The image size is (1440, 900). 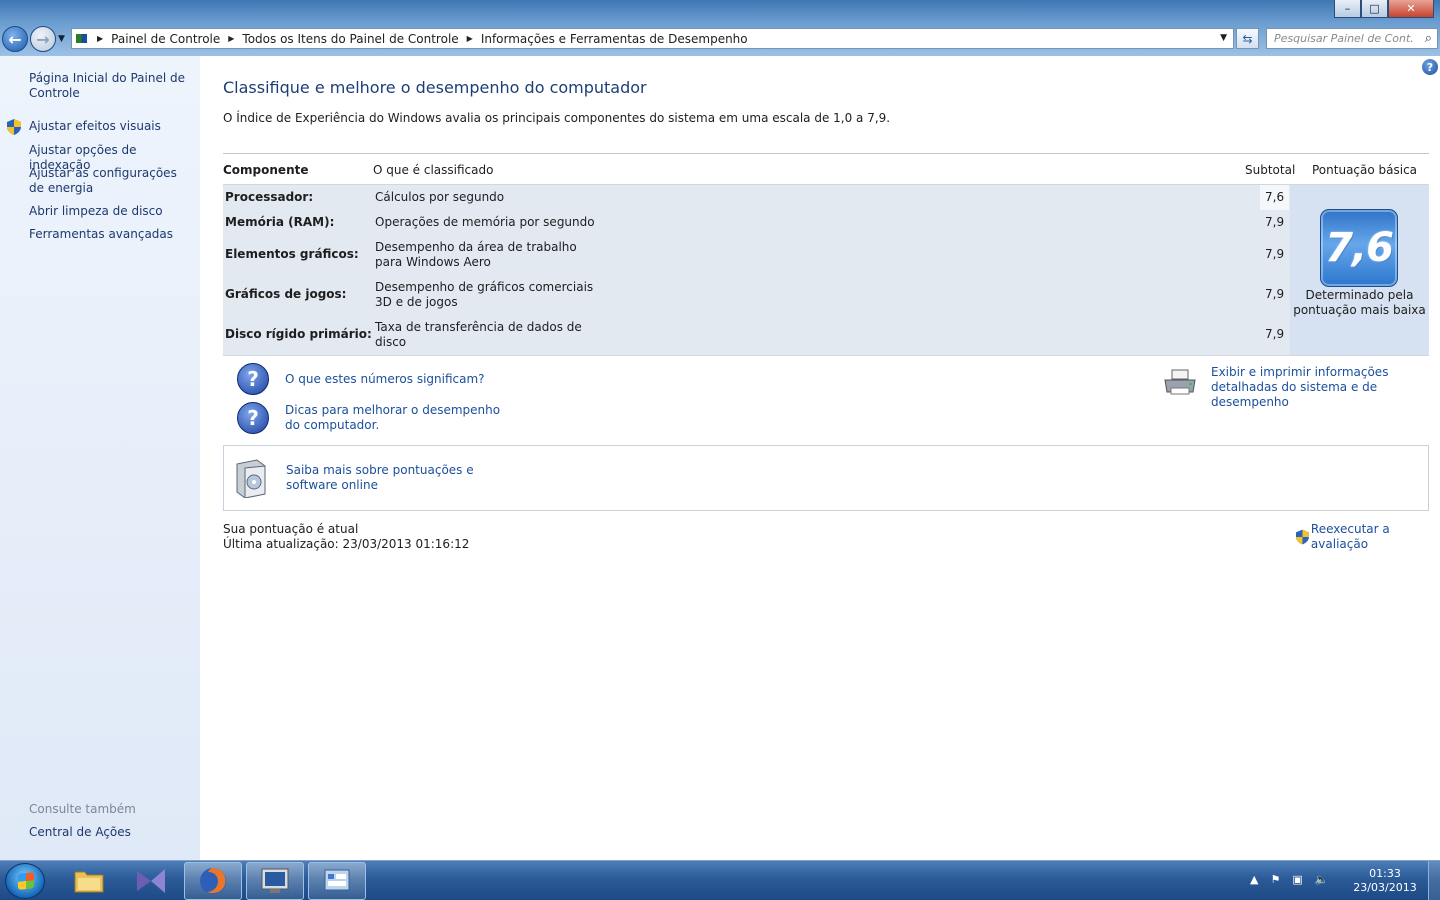 What do you see at coordinates (385, 379) in the screenshot?
I see `what-numbers-mean-link: O que estes números significam?` at bounding box center [385, 379].